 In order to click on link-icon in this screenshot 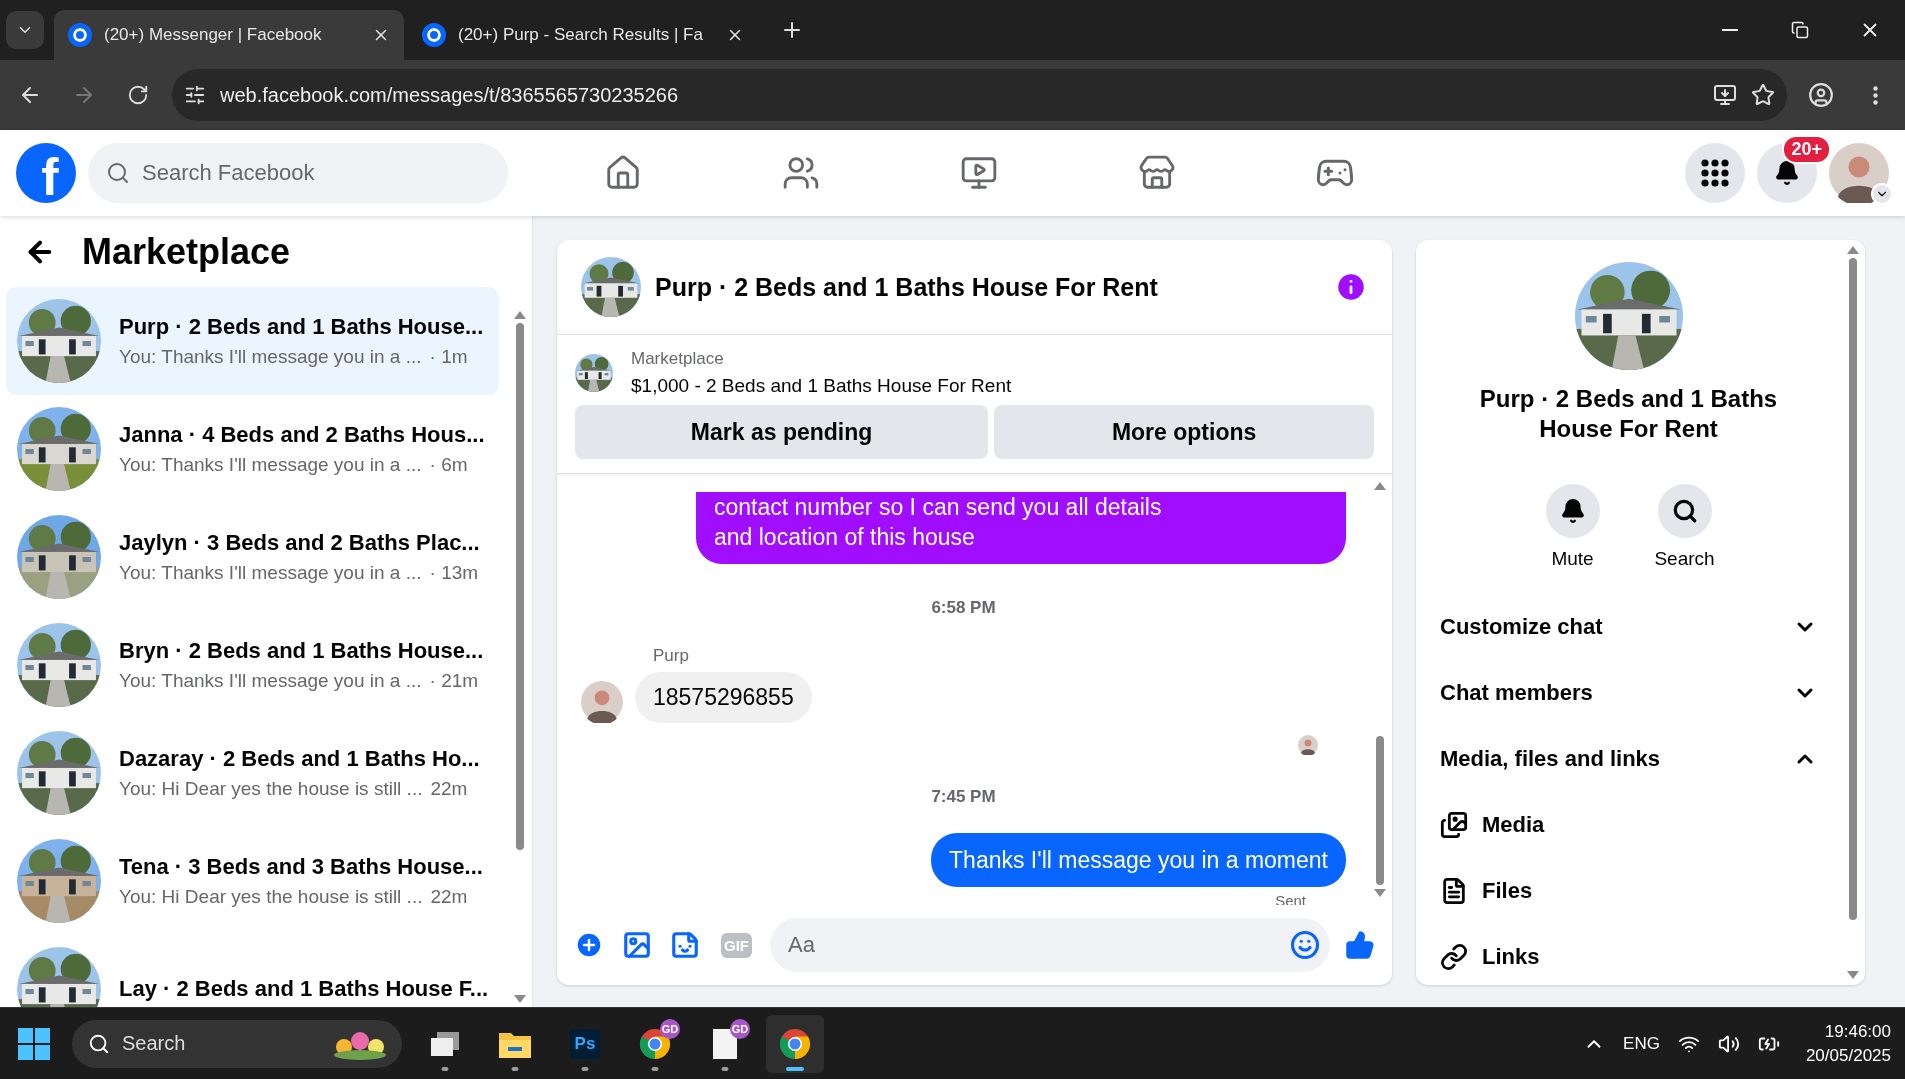, I will do `click(1454, 957)`.